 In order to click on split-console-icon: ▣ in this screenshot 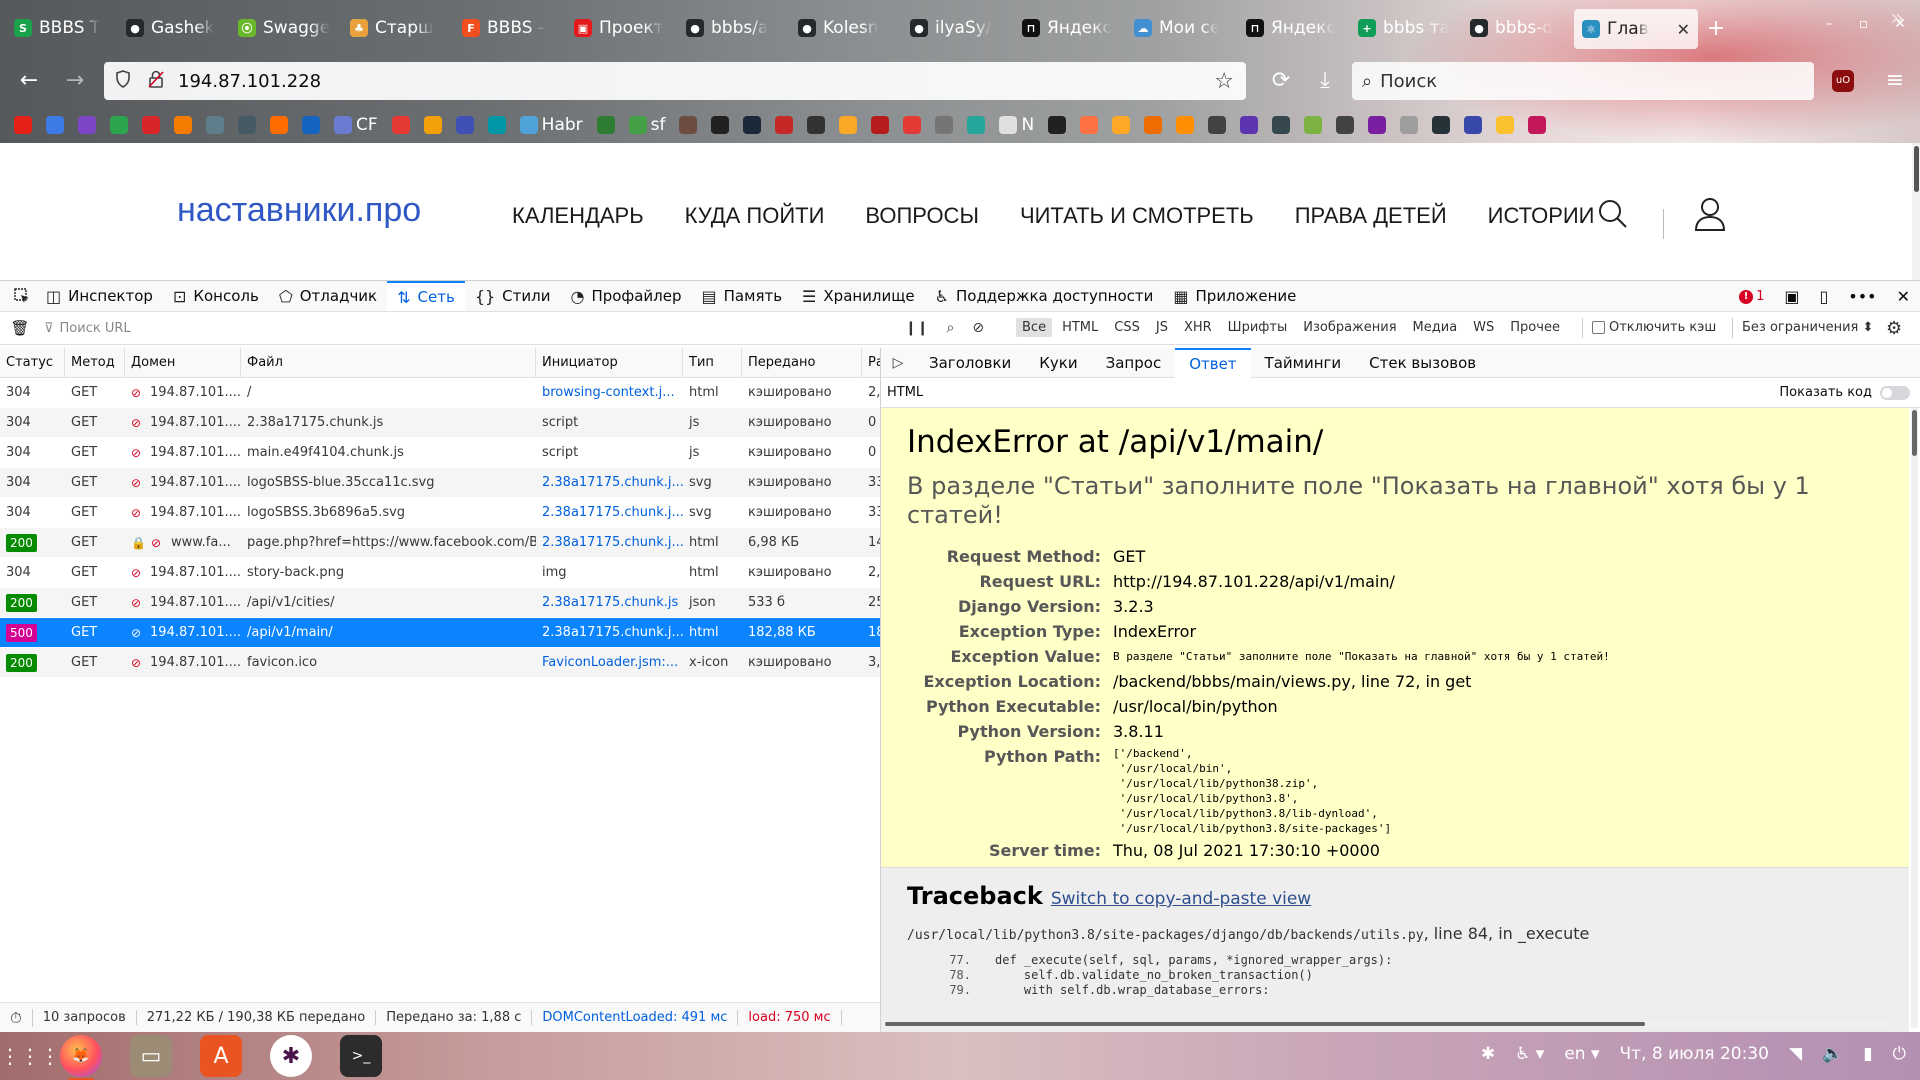, I will do `click(1791, 296)`.